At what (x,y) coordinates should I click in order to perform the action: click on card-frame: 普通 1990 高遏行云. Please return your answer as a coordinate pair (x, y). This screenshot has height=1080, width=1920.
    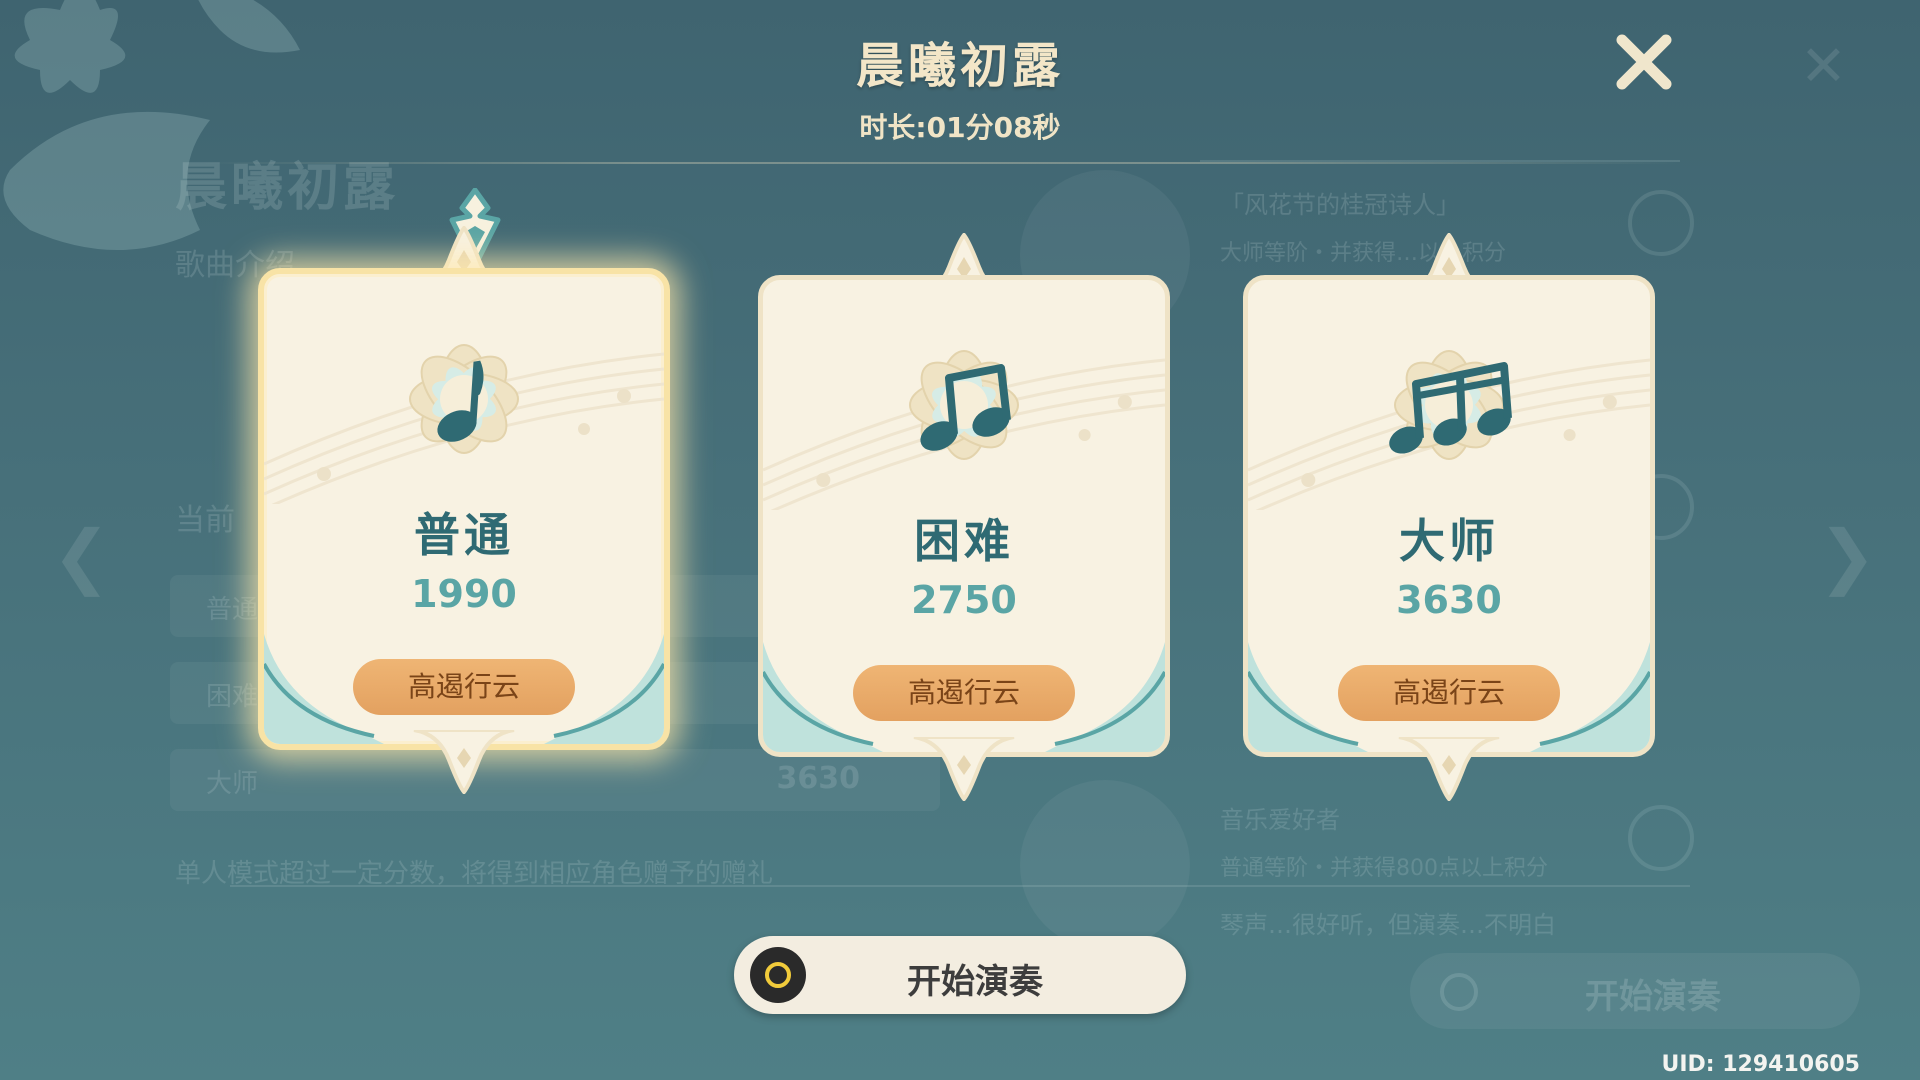
    Looking at the image, I should click on (464, 509).